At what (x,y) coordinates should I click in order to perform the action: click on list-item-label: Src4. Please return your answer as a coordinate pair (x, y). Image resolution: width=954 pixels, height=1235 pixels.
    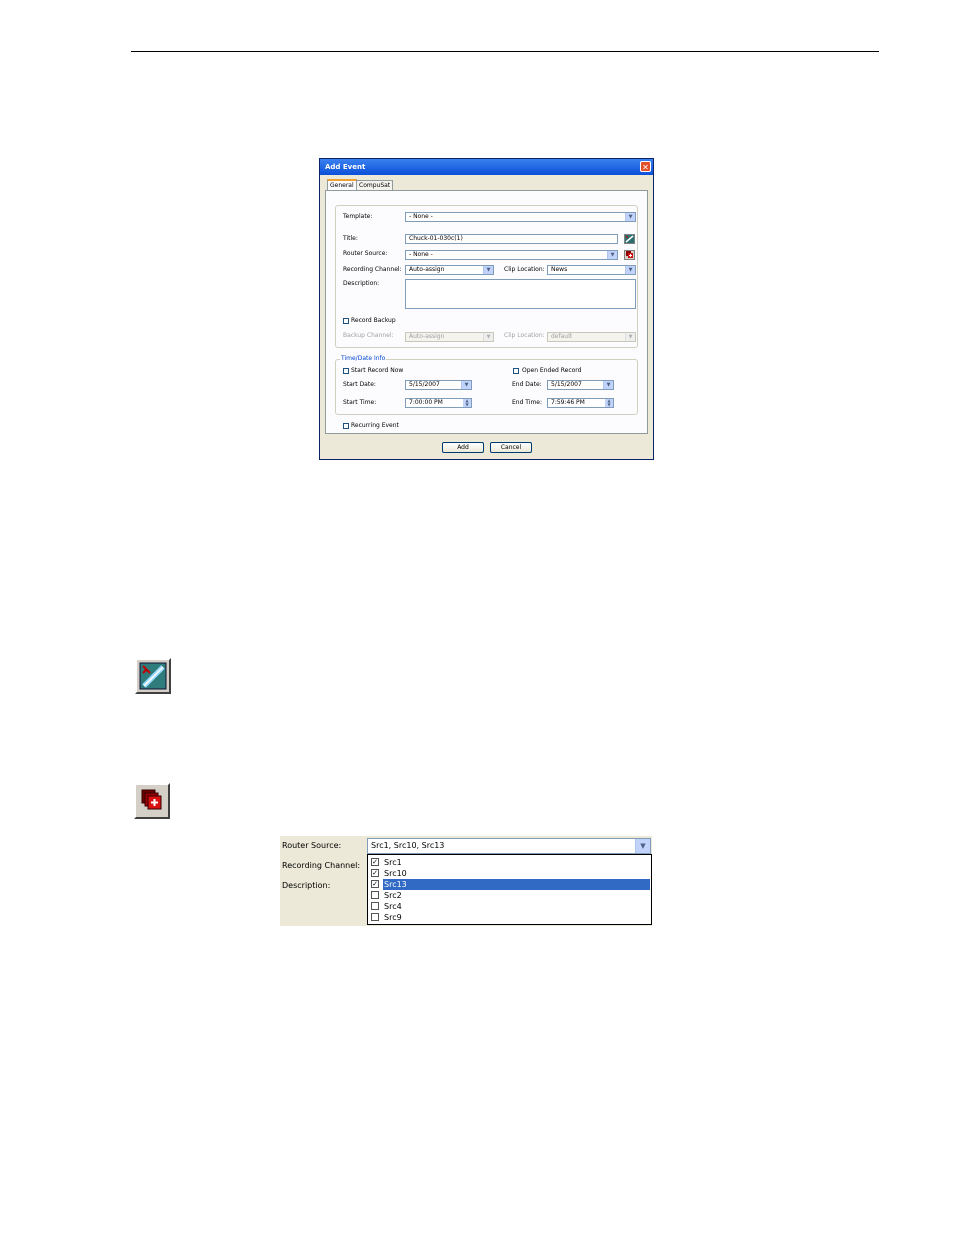
    Looking at the image, I should click on (393, 906).